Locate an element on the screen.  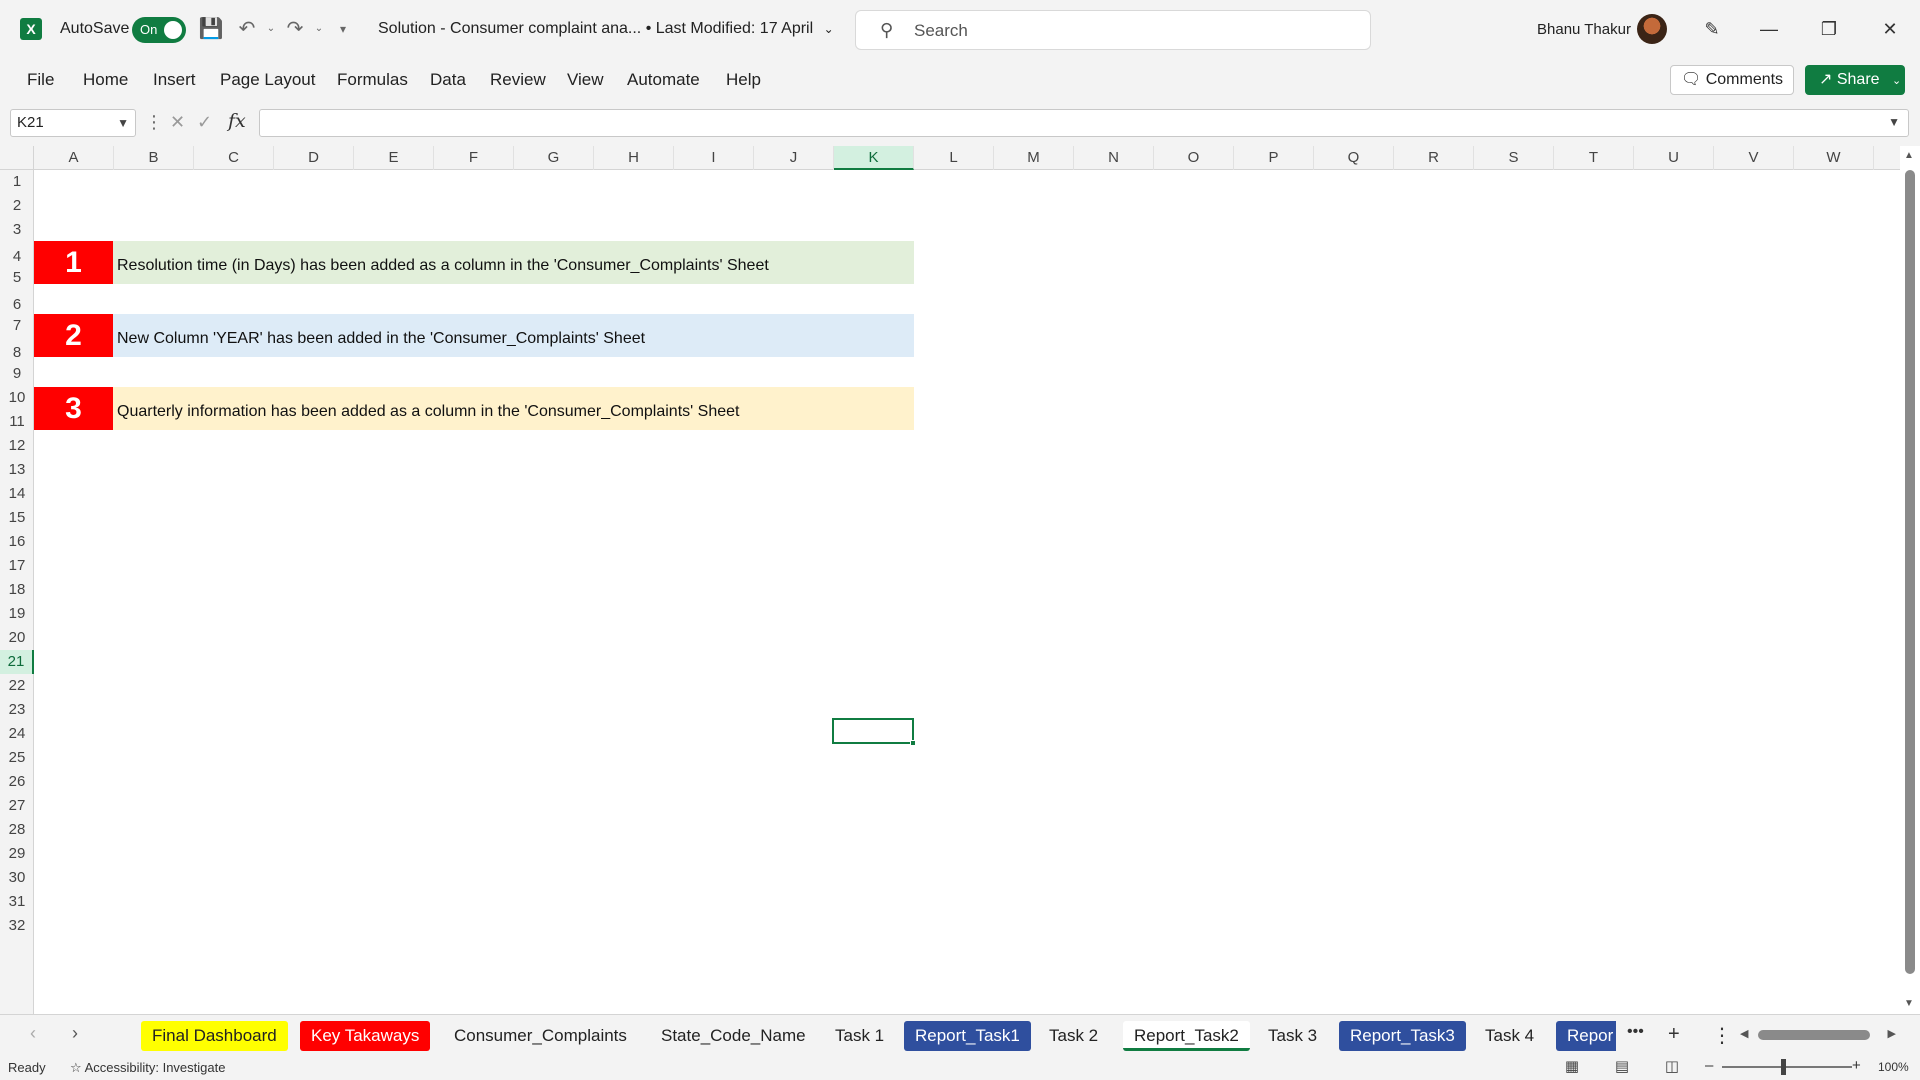
row-header-14: 14 is located at coordinates (17, 494).